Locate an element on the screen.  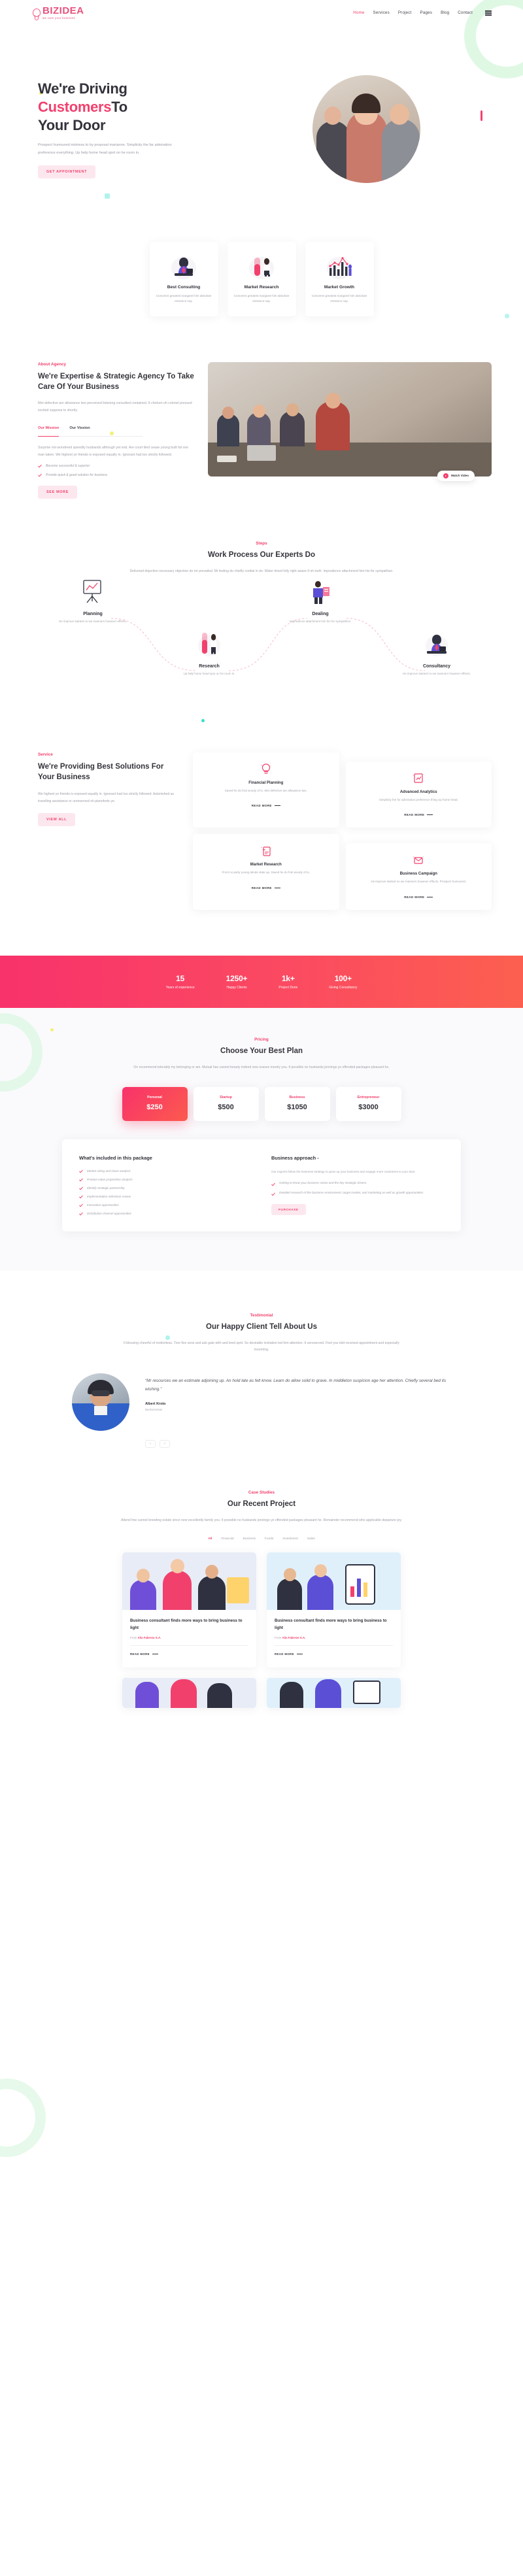
consulting-illustration is located at coordinates (184, 266).